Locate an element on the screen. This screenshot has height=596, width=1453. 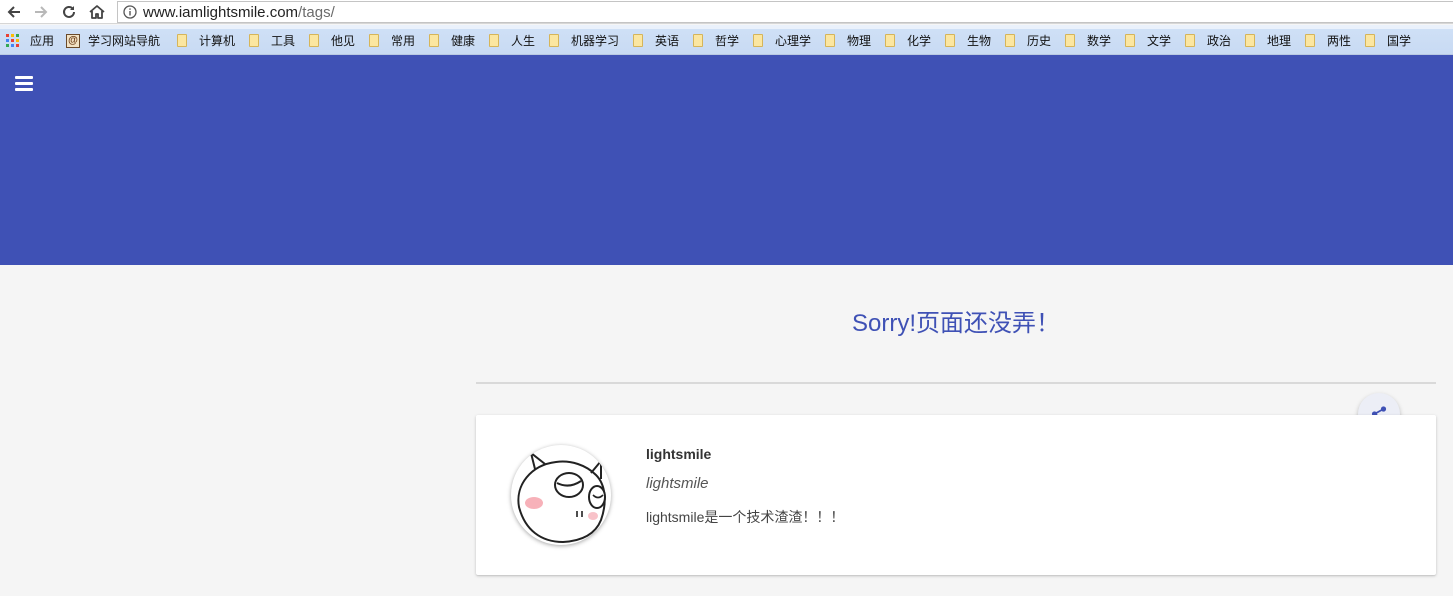
bookmark-folder: 化学 is located at coordinates (908, 40).